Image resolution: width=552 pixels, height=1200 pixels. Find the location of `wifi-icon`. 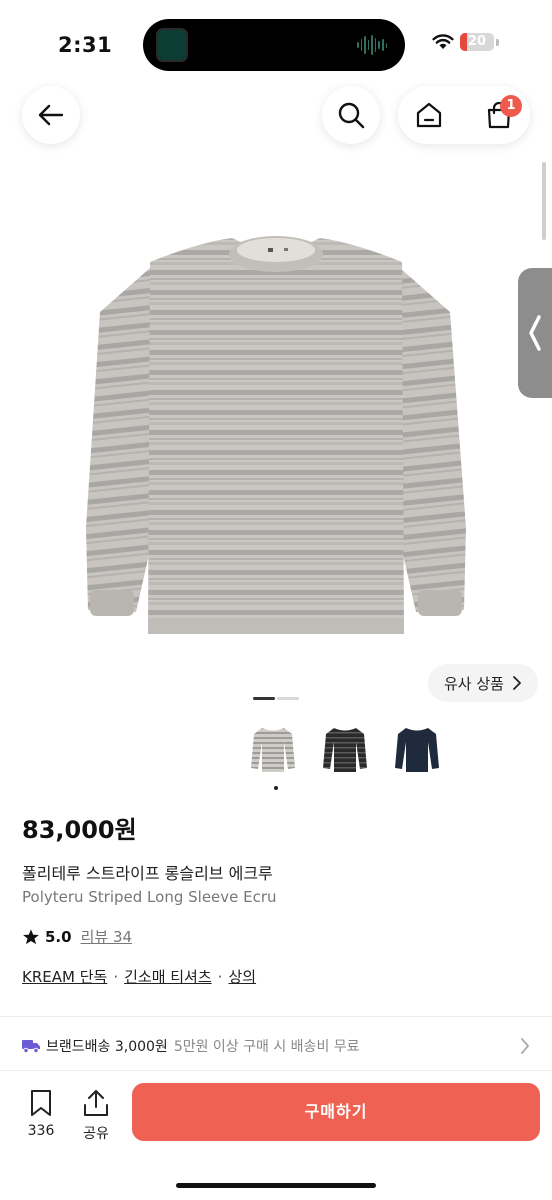

wifi-icon is located at coordinates (443, 41).